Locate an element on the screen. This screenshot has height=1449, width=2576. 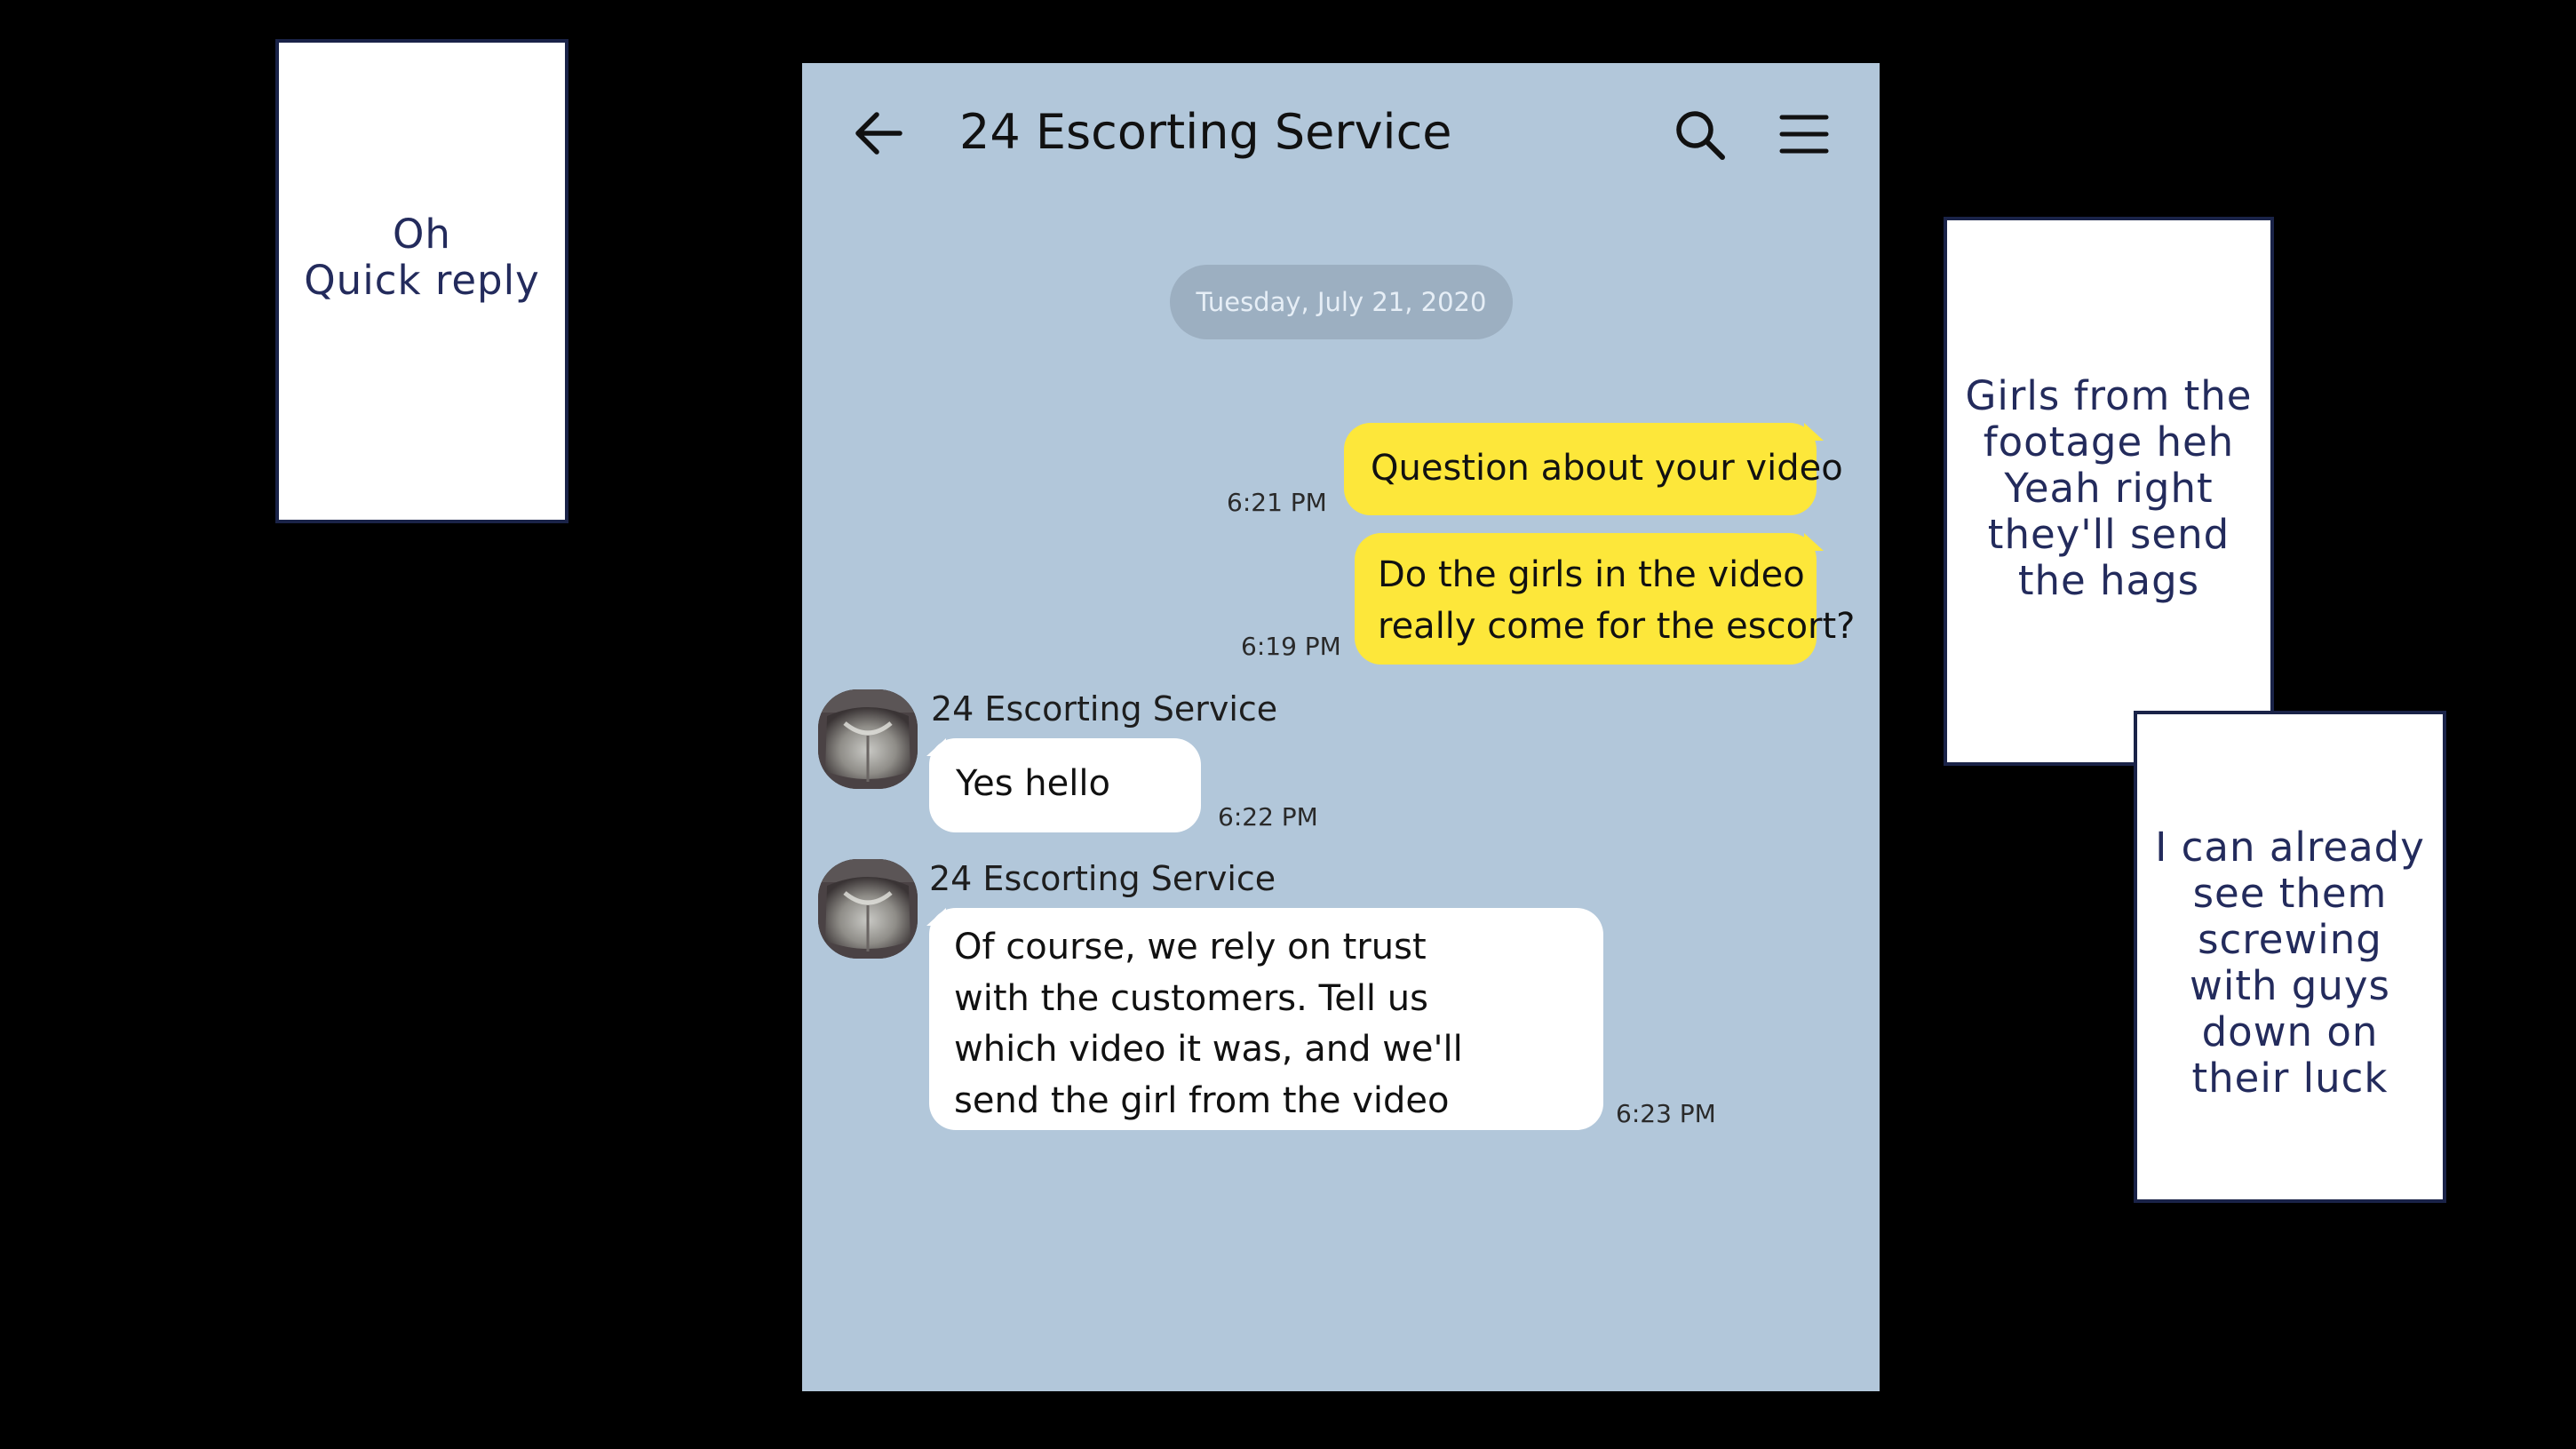
sent-message-bubble: Question about your video is located at coordinates (1593, 469).